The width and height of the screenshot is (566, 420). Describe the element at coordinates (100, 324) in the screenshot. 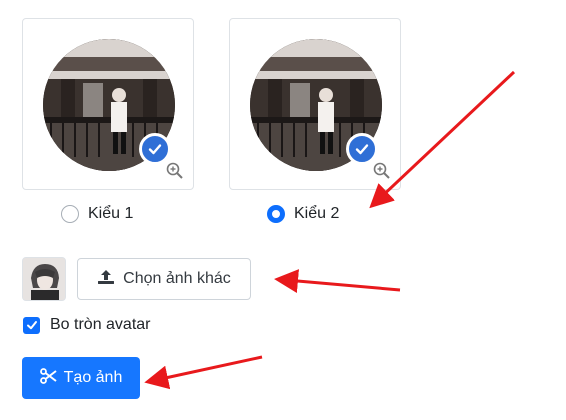

I see `round-avatar-label: Bo tròn avatar` at that location.